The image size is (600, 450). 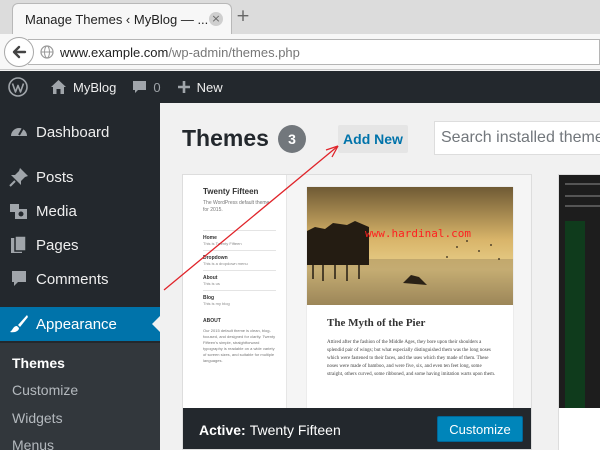 I want to click on theme-card, so click(x=579, y=312).